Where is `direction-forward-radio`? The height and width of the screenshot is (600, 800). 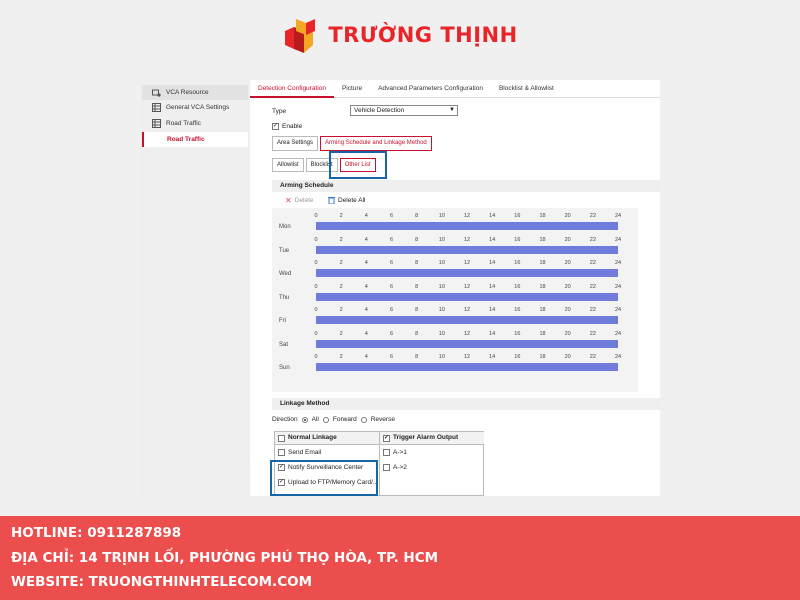 direction-forward-radio is located at coordinates (325, 419).